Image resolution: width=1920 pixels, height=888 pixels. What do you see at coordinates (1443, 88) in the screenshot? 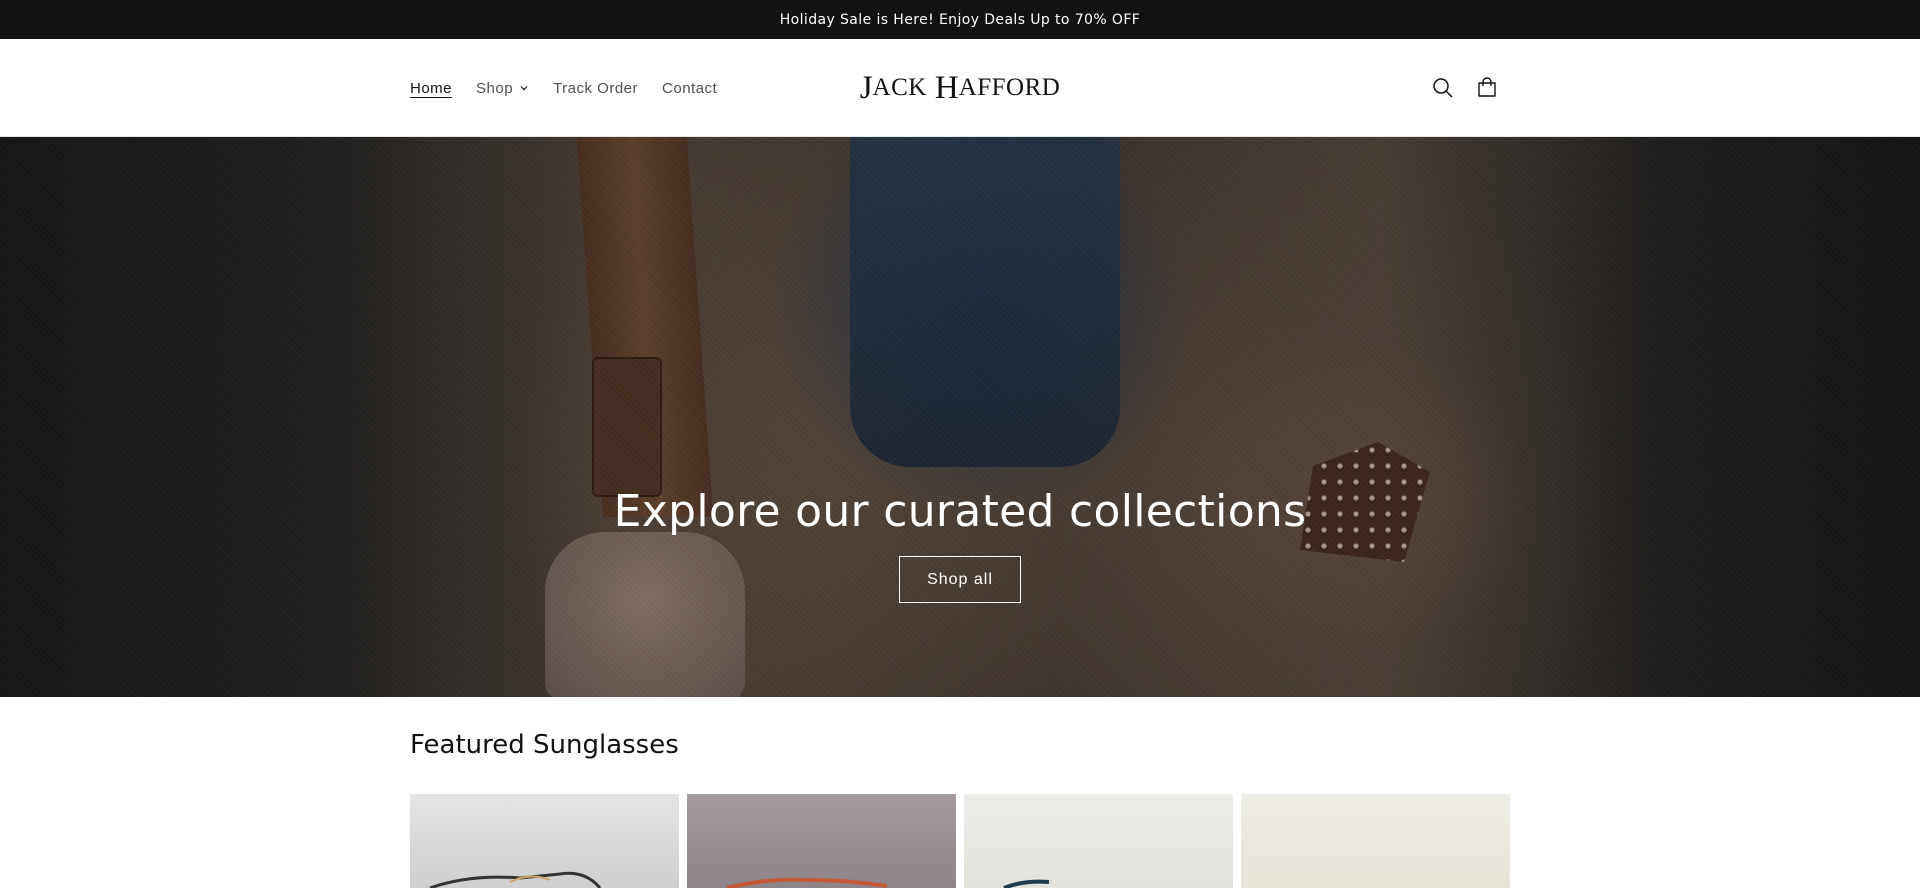
I see `search-icon` at bounding box center [1443, 88].